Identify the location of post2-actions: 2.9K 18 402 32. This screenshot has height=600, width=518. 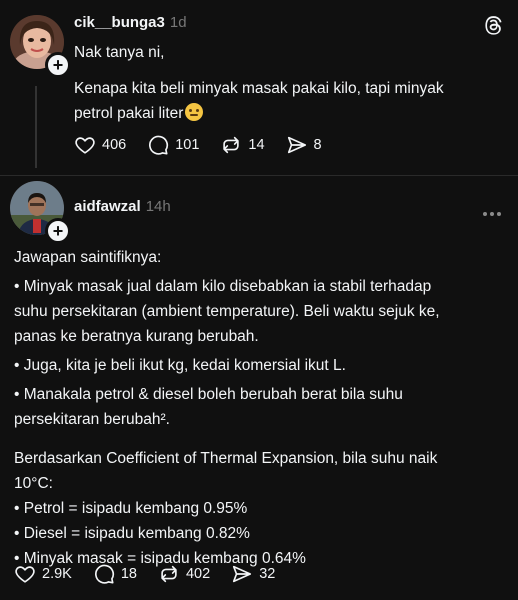
(155, 574).